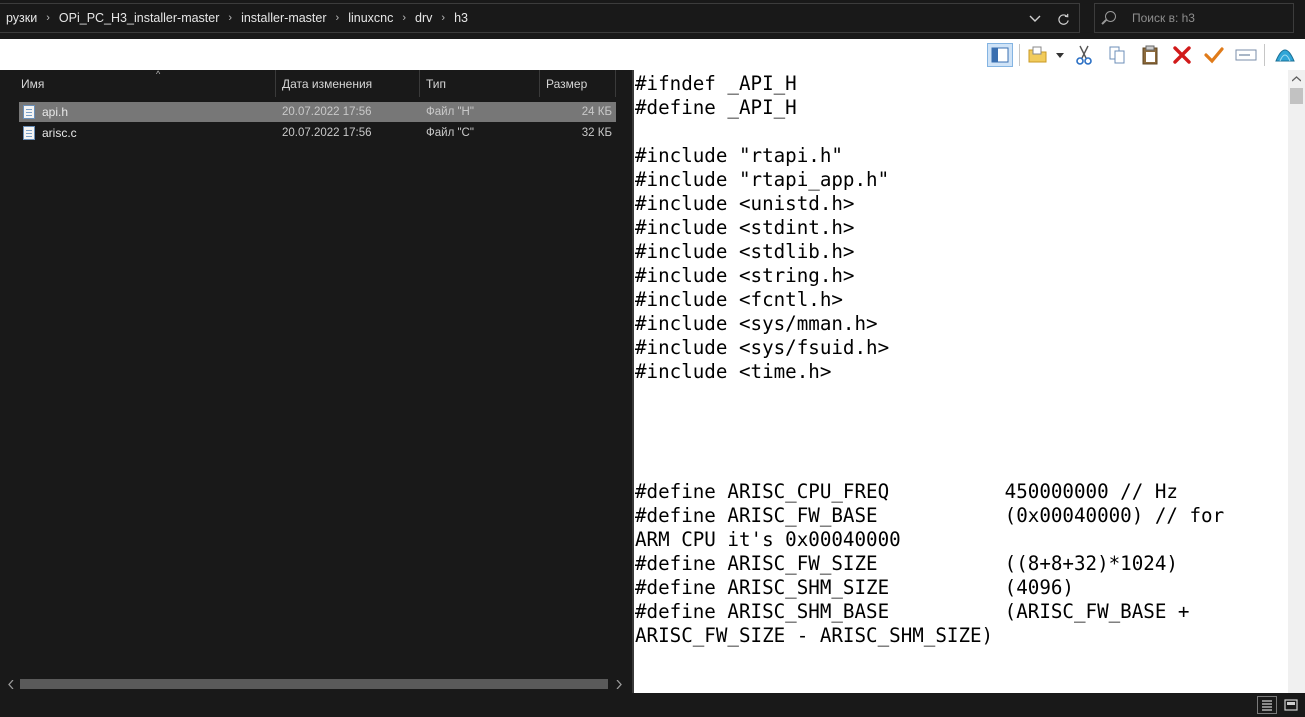  I want to click on search-box, so click(1194, 18).